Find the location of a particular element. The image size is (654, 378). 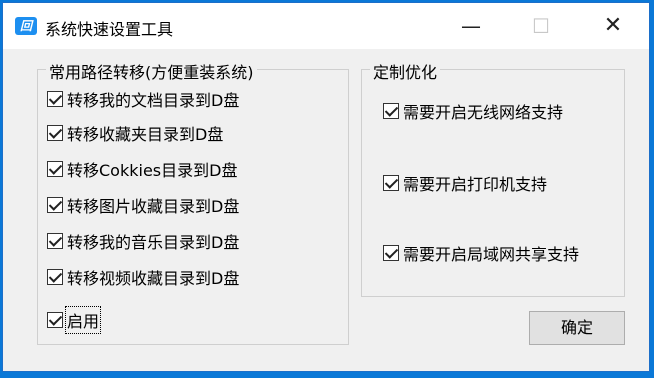

checkbox-move-cookies: 转移Cokkies目录到D盘 is located at coordinates (142, 169).